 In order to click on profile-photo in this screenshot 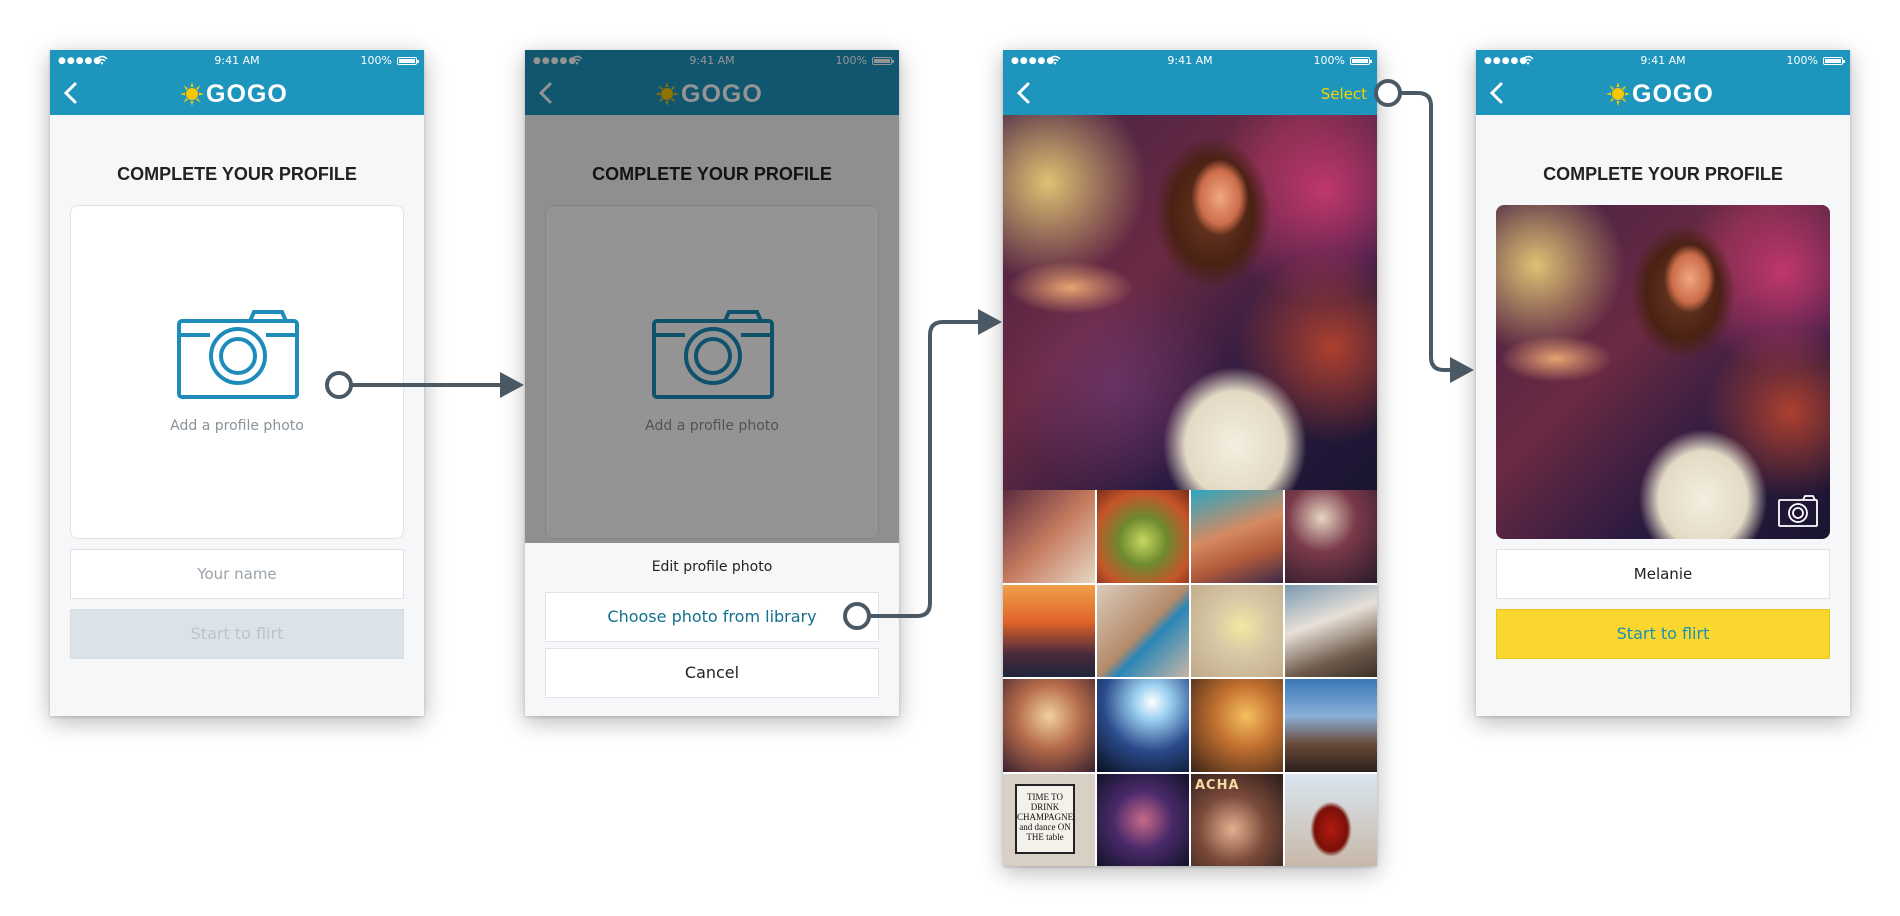, I will do `click(1663, 372)`.